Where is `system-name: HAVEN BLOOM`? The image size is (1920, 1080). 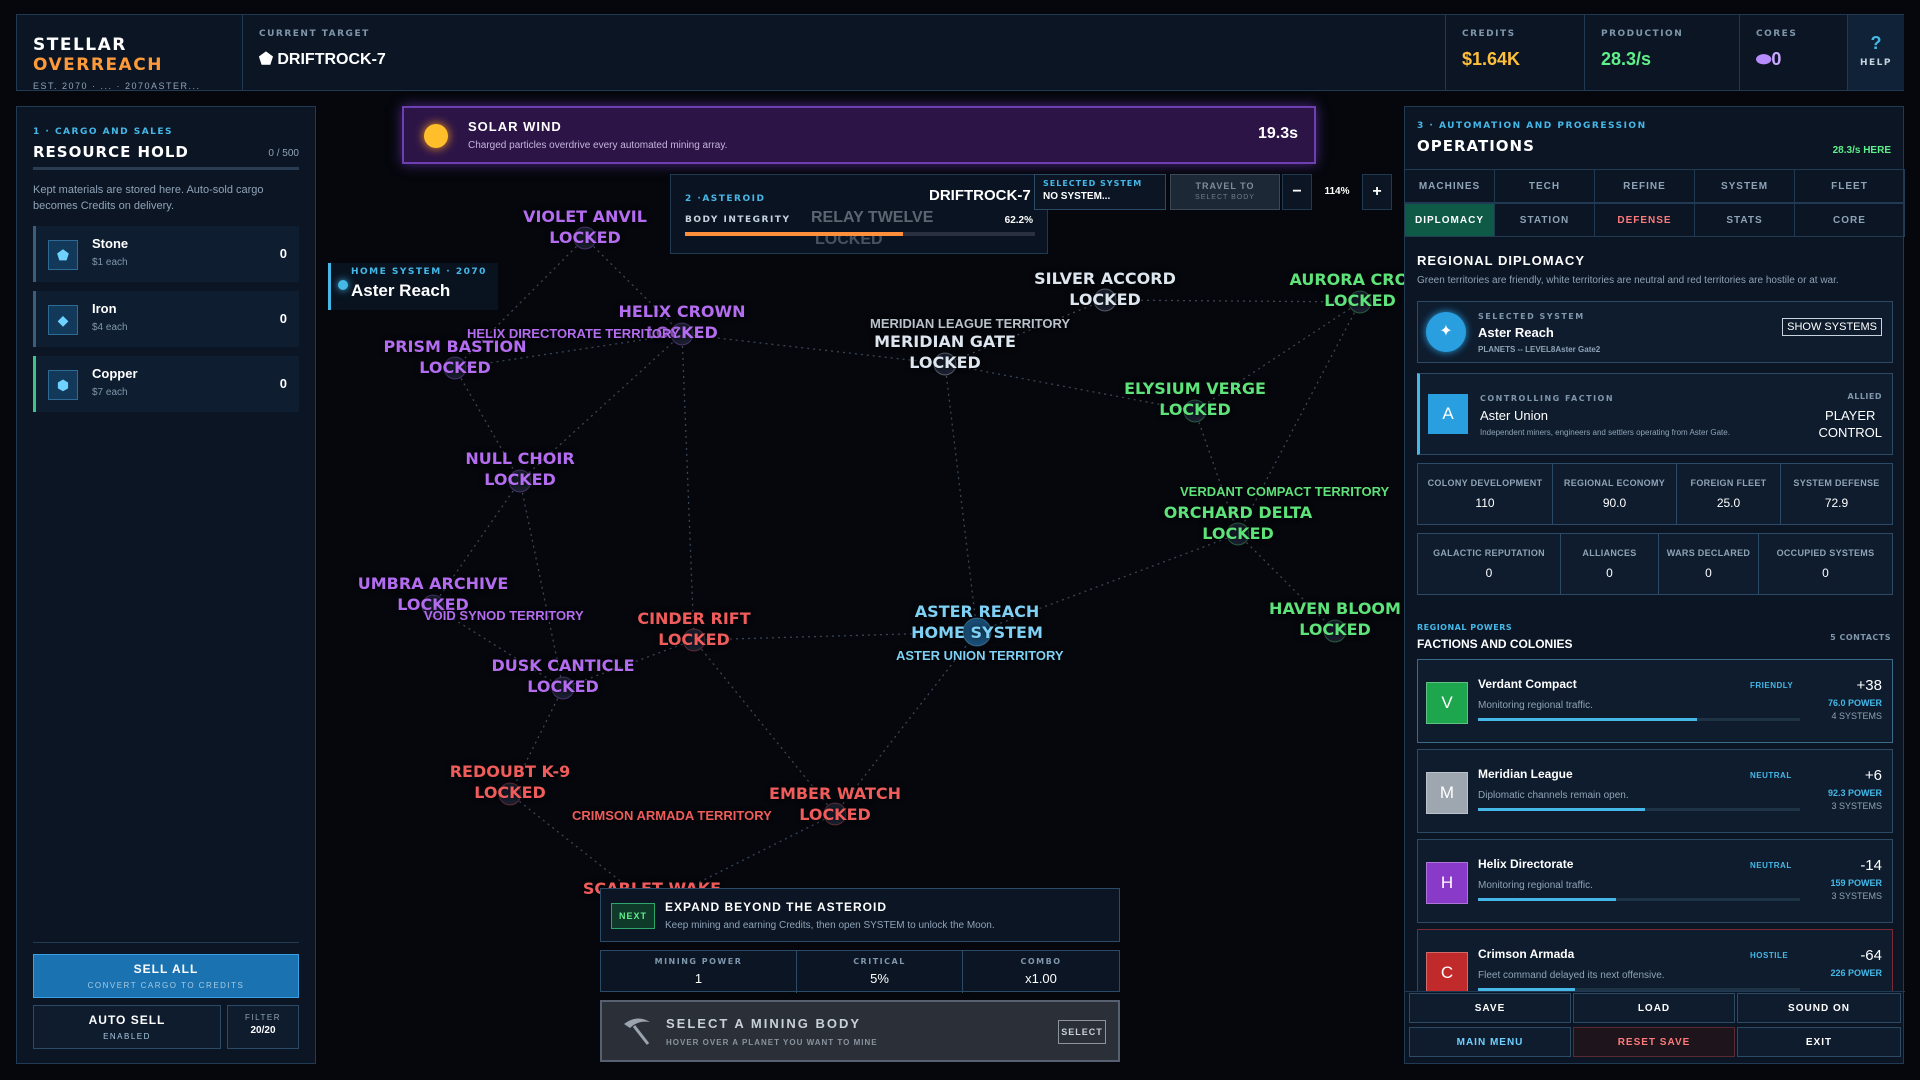 system-name: HAVEN BLOOM is located at coordinates (1335, 608).